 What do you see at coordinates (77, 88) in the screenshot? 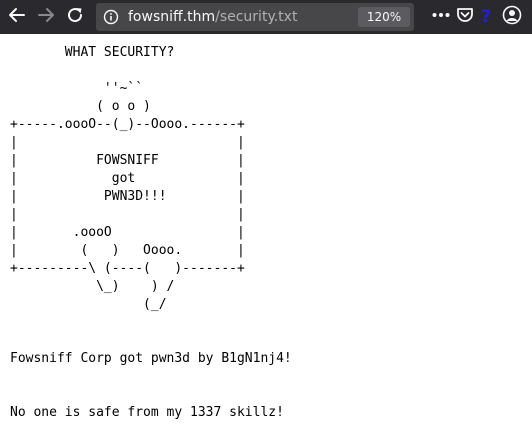
I see `text-line: ''~``` at bounding box center [77, 88].